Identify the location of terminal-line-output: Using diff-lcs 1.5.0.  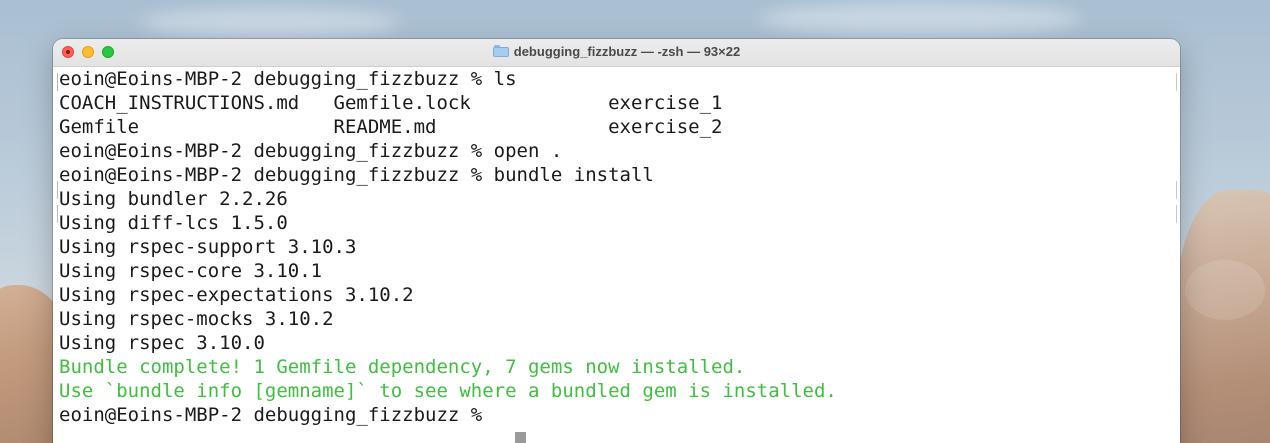
(173, 223).